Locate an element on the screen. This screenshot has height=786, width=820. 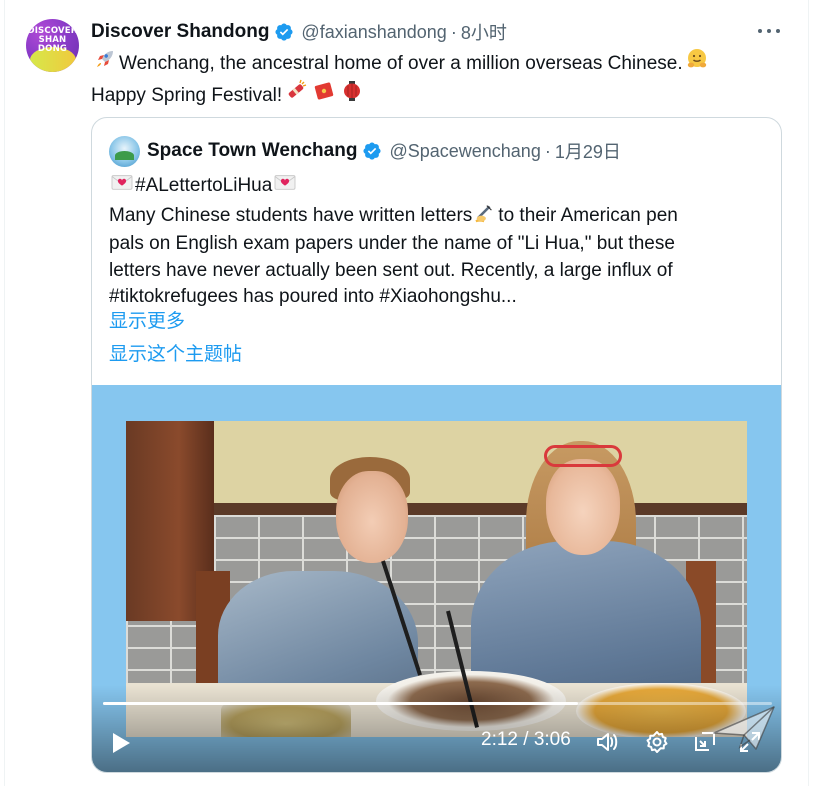
author-display-name: Discover Shandong is located at coordinates (180, 32).